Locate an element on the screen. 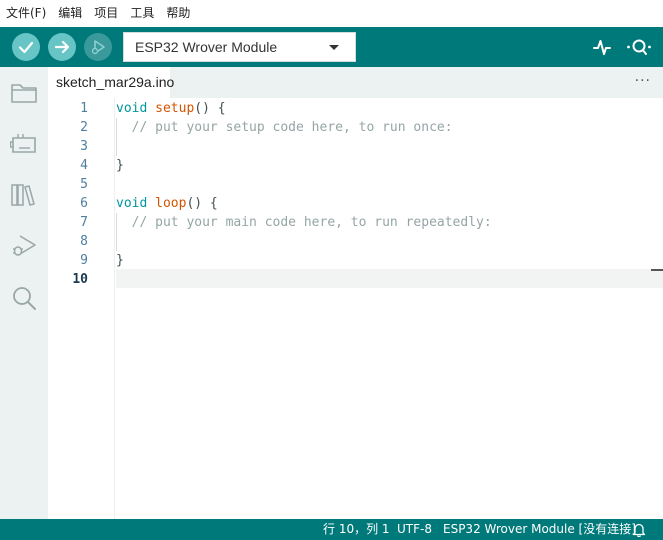  tab-sketch-label: sketch_mar29a.ino is located at coordinates (115, 82).